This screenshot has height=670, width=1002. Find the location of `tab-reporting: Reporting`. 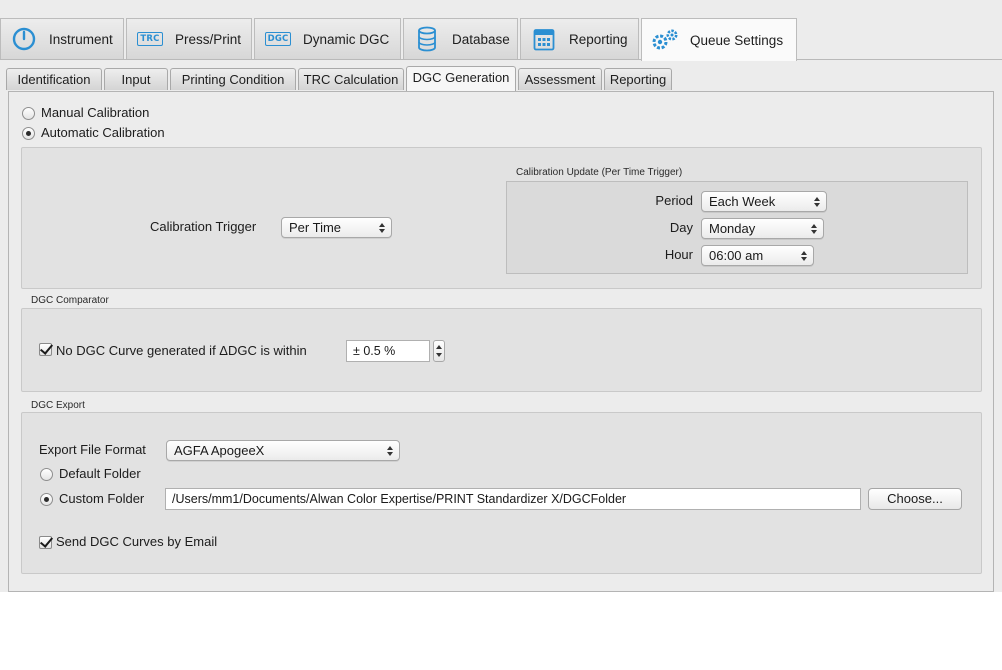

tab-reporting: Reporting is located at coordinates (579, 38).